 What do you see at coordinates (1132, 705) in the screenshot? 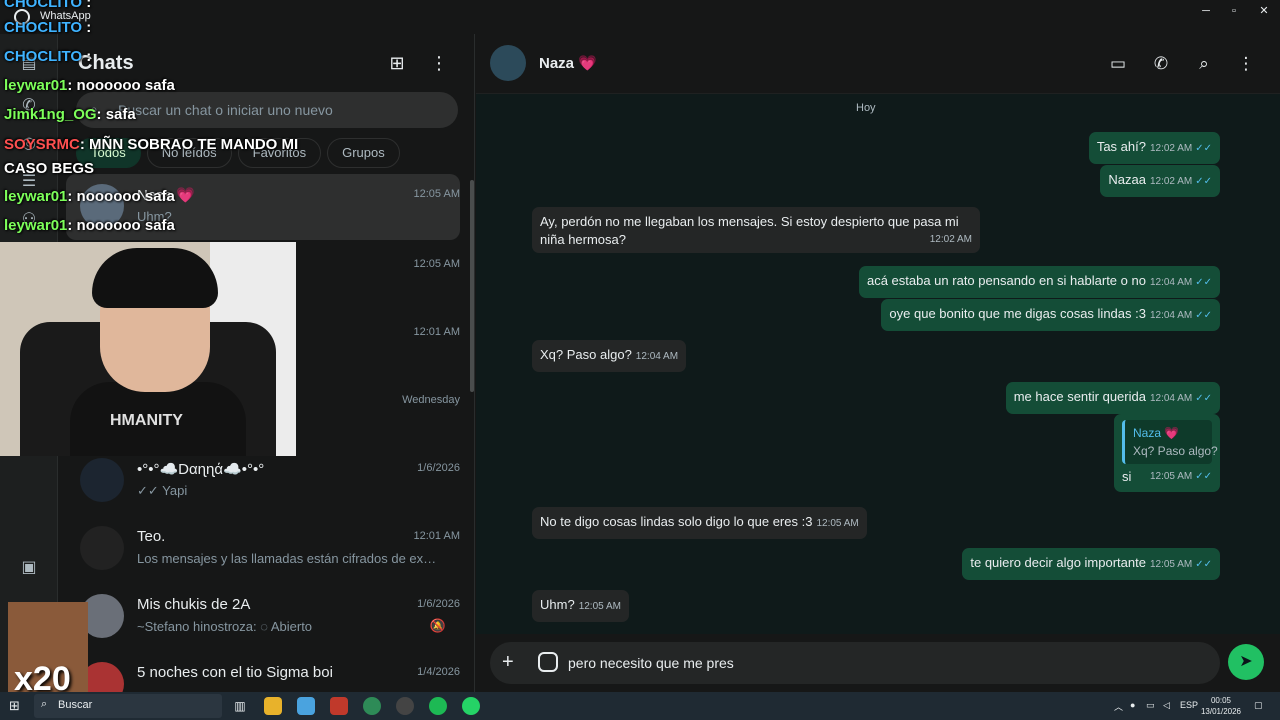
I see `microphone-icon: ●` at bounding box center [1132, 705].